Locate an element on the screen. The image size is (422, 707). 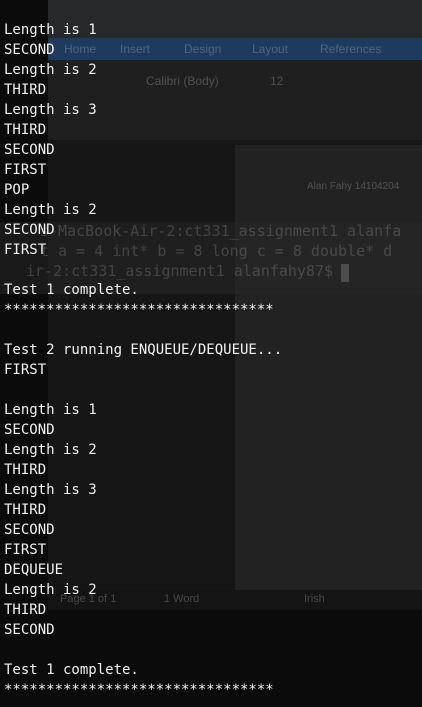
terminal-line: DEQUEUE is located at coordinates (34, 570).